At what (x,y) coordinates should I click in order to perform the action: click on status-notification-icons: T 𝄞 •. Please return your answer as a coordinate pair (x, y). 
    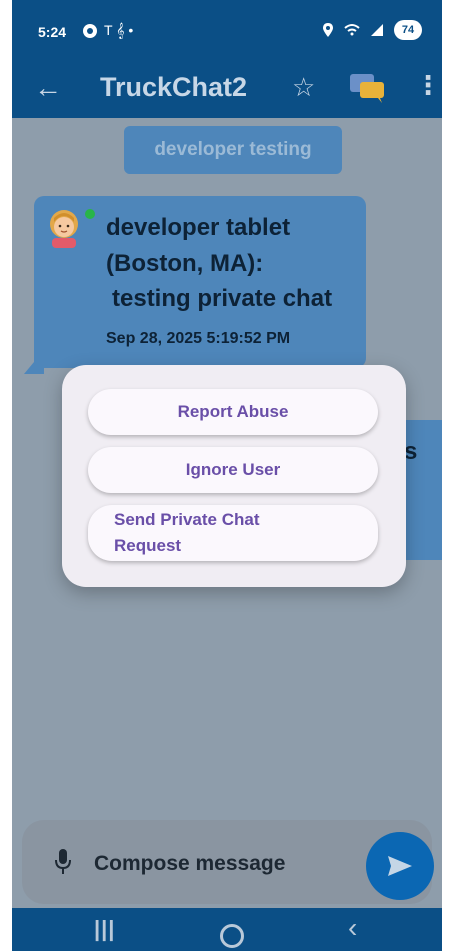
    Looking at the image, I should click on (107, 30).